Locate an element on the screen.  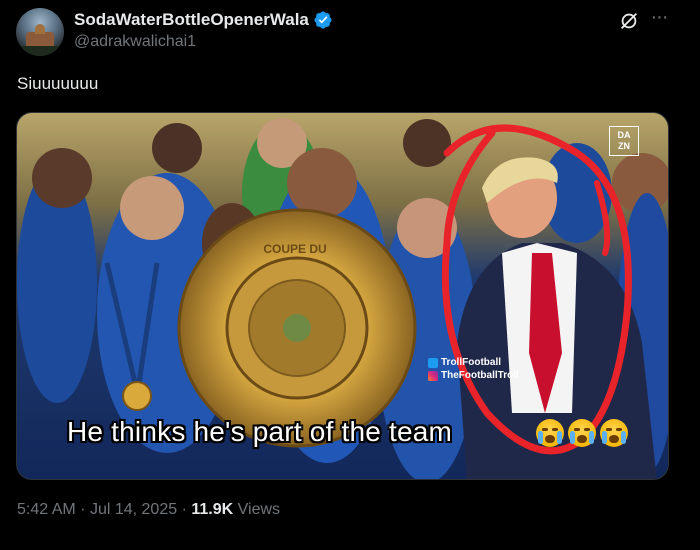
x-logo-icon is located at coordinates (433, 362).